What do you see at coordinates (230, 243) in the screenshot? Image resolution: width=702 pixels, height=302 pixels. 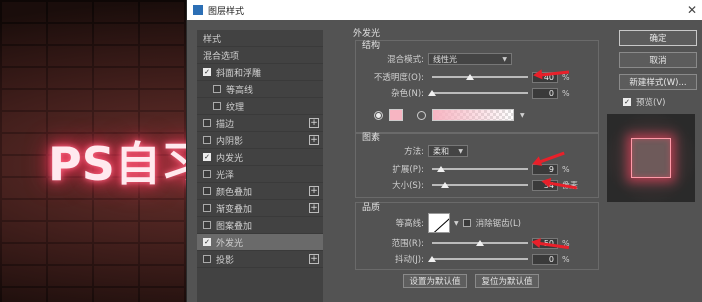 I see `style-list-item-label: 外发光` at bounding box center [230, 243].